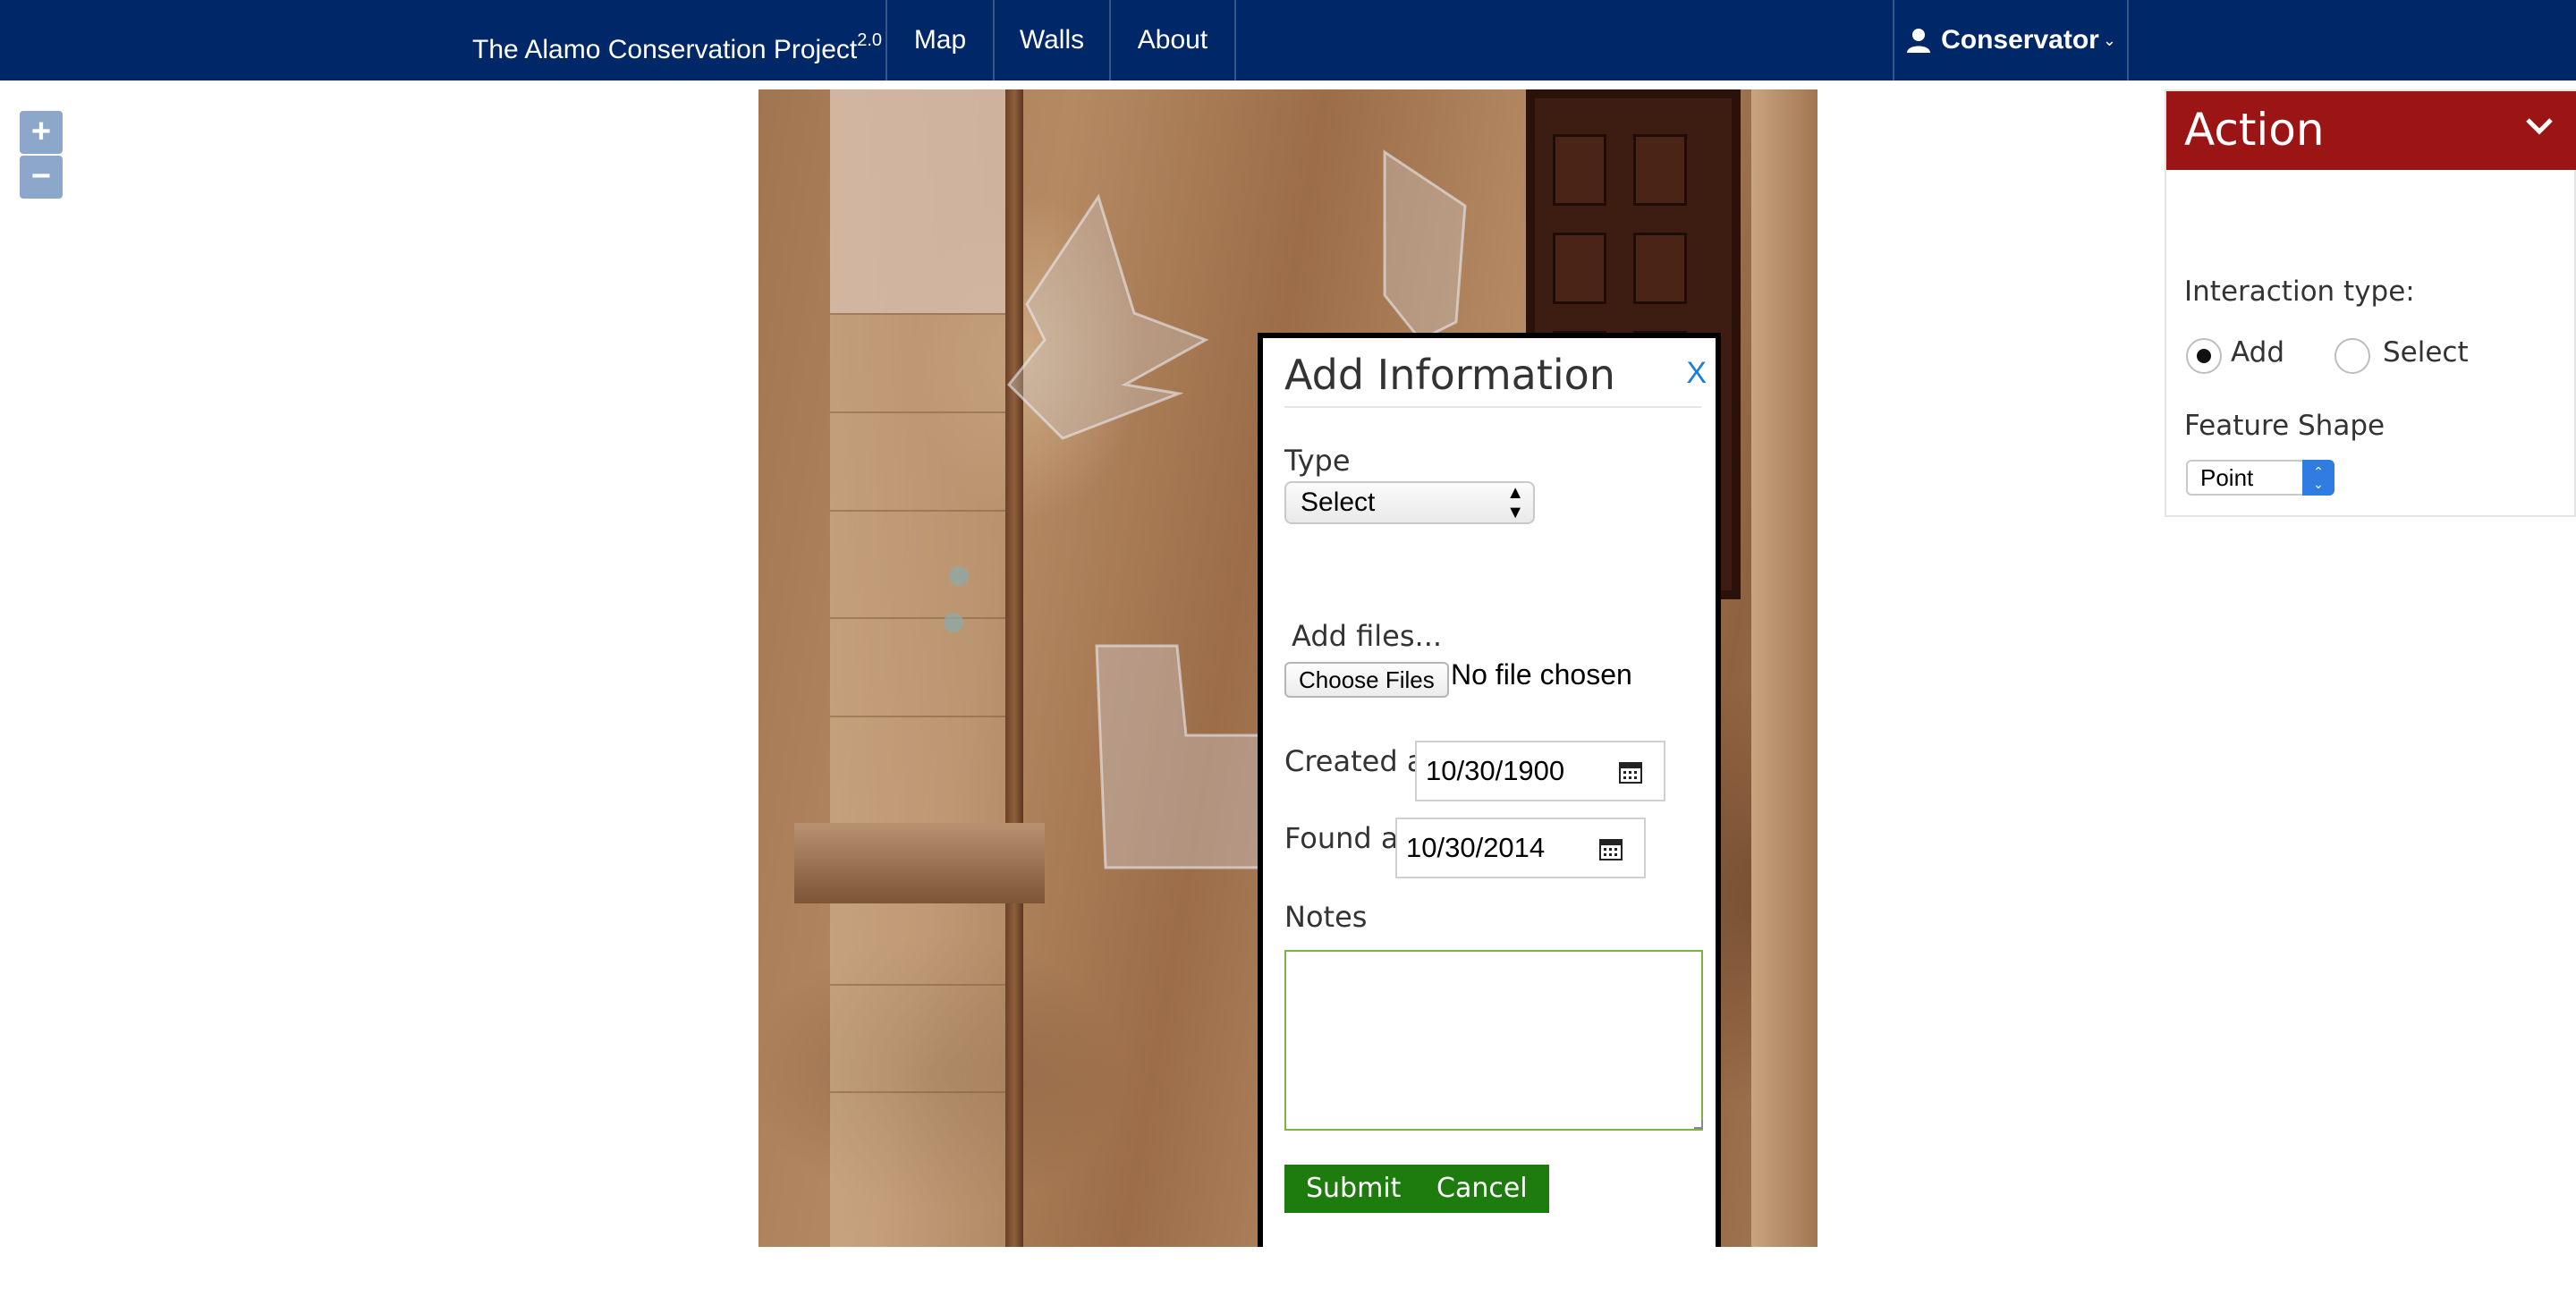  What do you see at coordinates (2109, 39) in the screenshot?
I see `chevron-down-icon: ⌄` at bounding box center [2109, 39].